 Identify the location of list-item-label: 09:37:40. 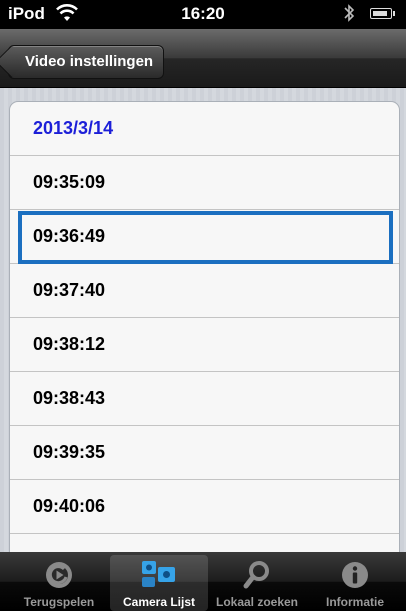
(69, 290).